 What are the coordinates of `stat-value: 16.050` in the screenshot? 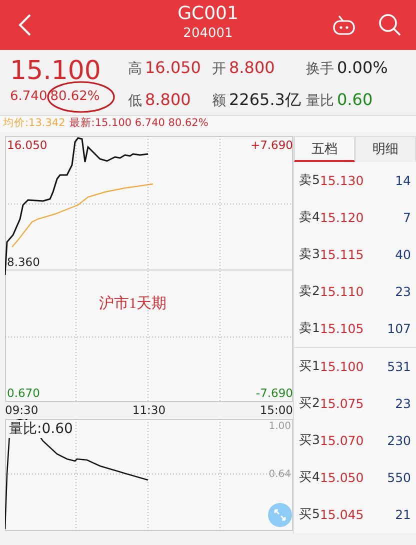 It's located at (173, 67).